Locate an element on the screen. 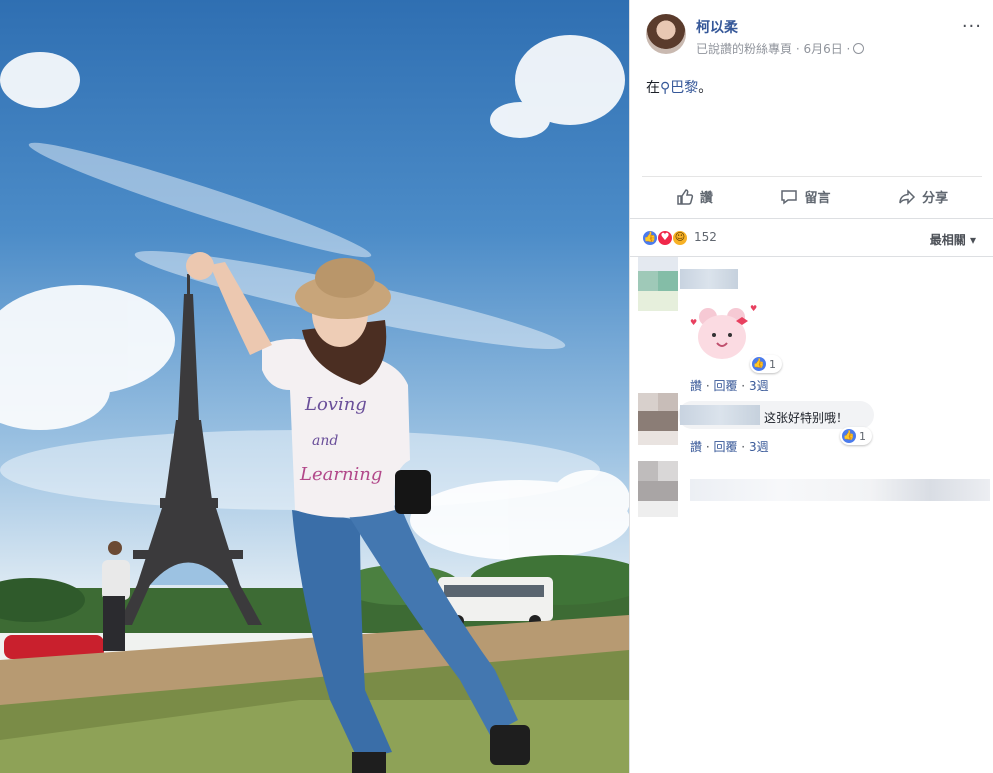 The width and height of the screenshot is (993, 773). comment-sort-label: 最相關 is located at coordinates (947, 240).